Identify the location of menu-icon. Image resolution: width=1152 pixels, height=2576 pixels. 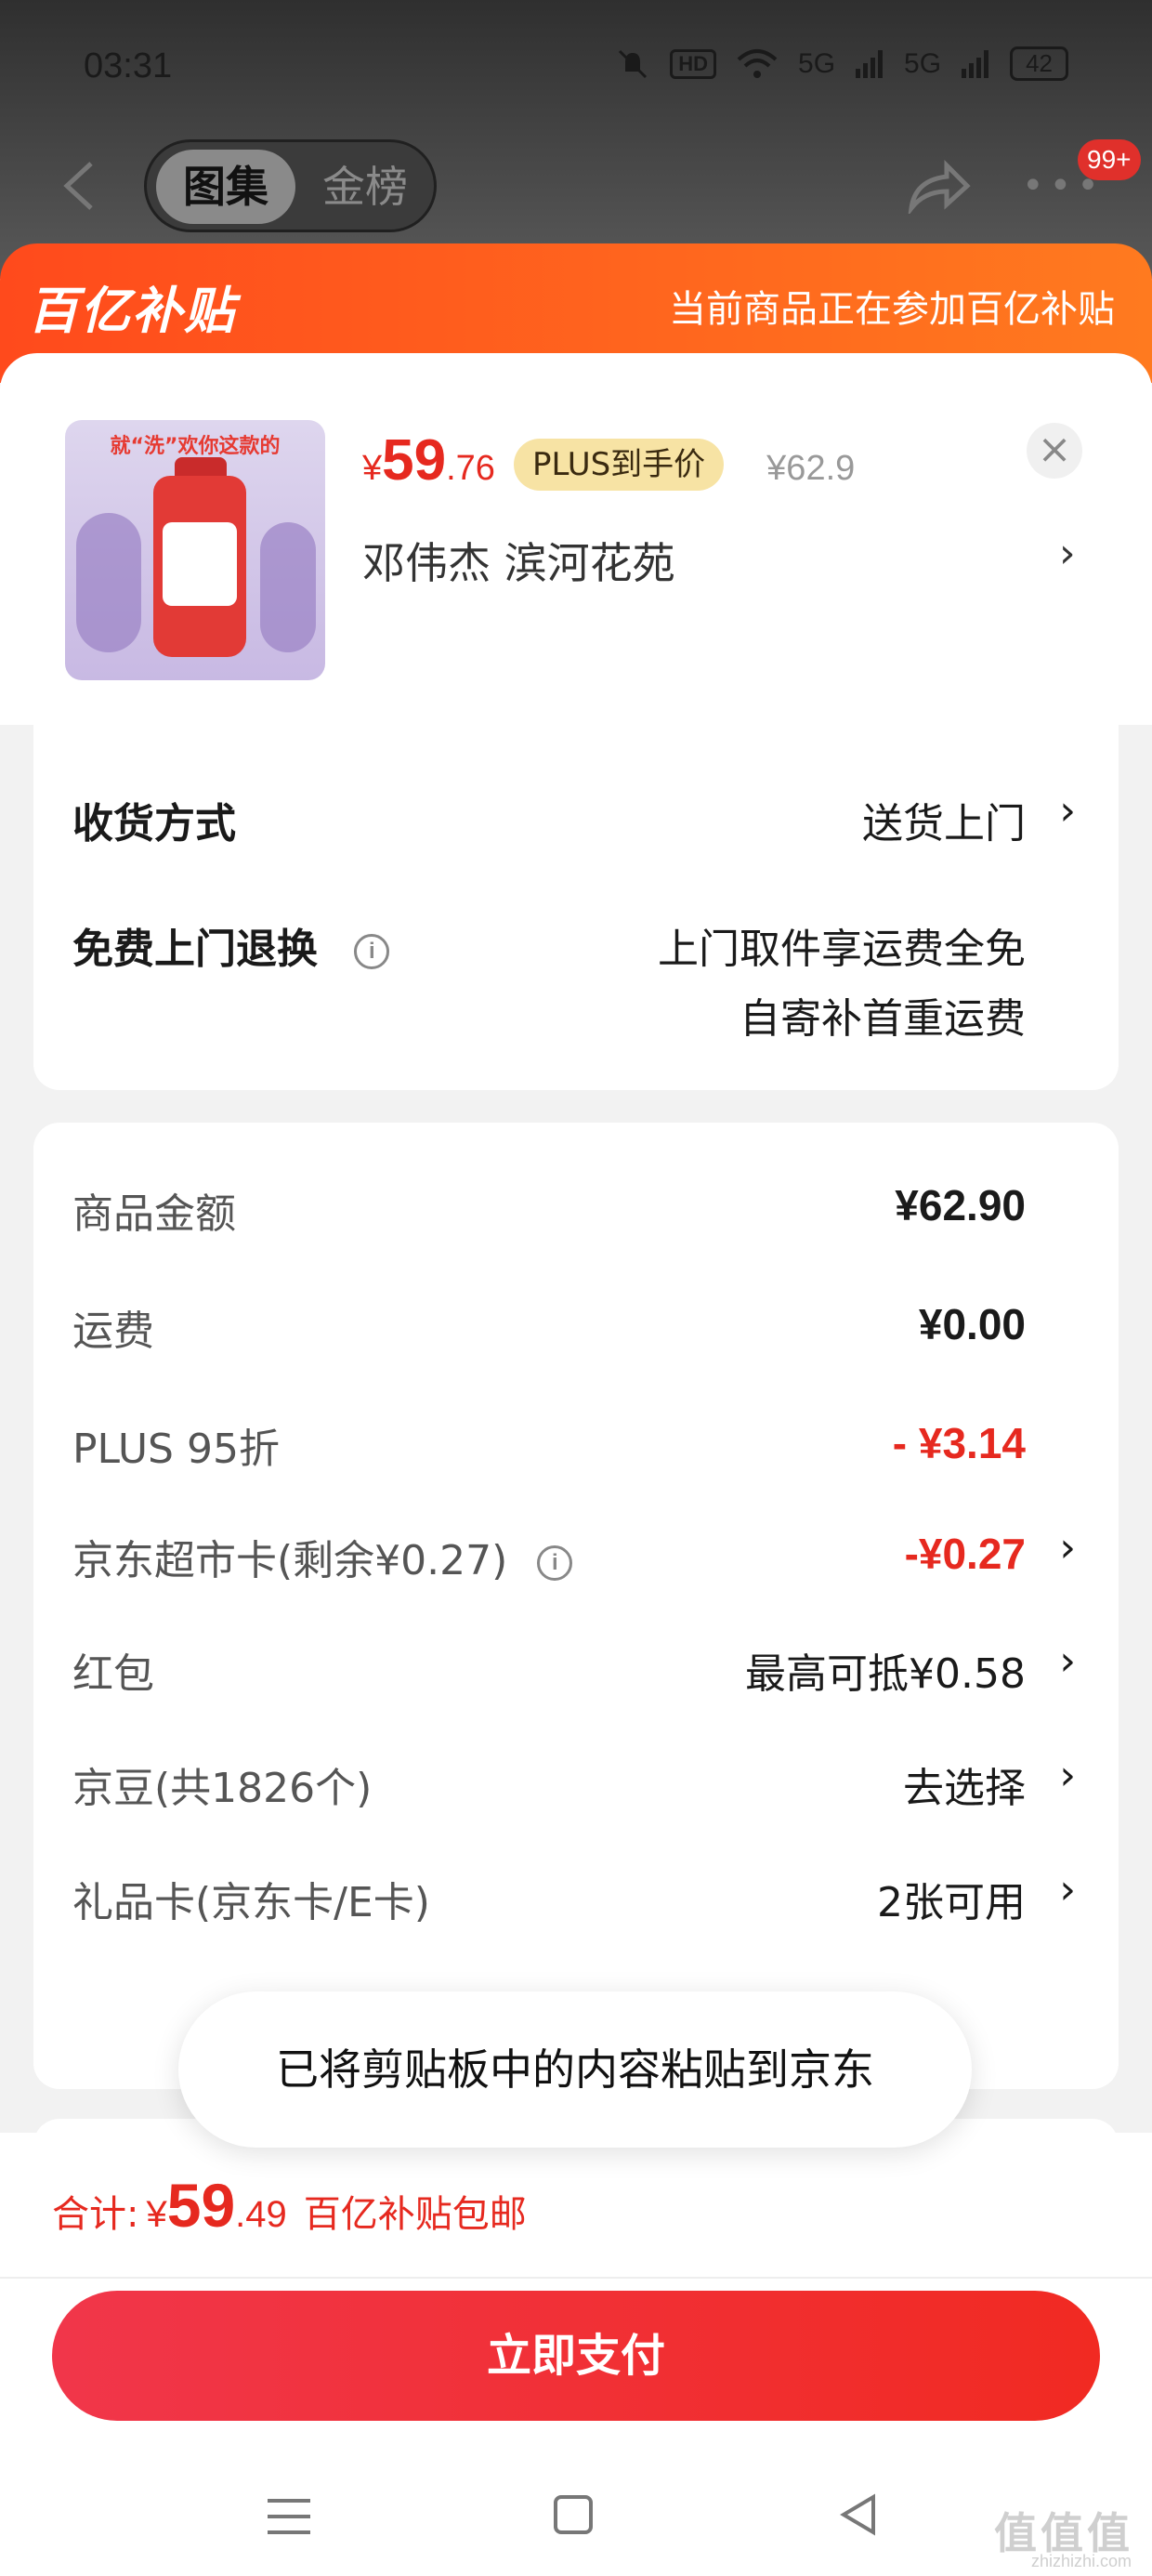
(289, 2518).